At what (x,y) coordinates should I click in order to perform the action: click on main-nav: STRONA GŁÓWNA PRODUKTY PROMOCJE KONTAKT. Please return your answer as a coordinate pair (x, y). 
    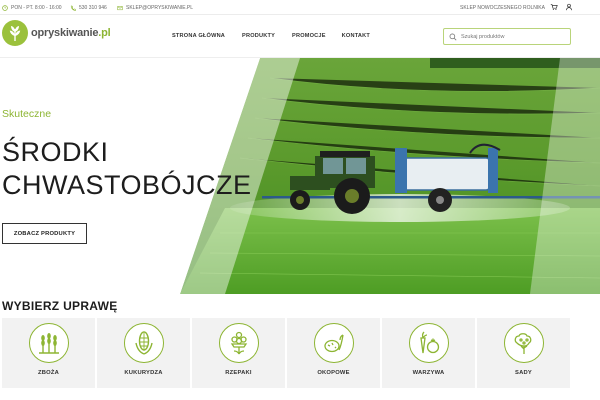
    Looking at the image, I should click on (271, 36).